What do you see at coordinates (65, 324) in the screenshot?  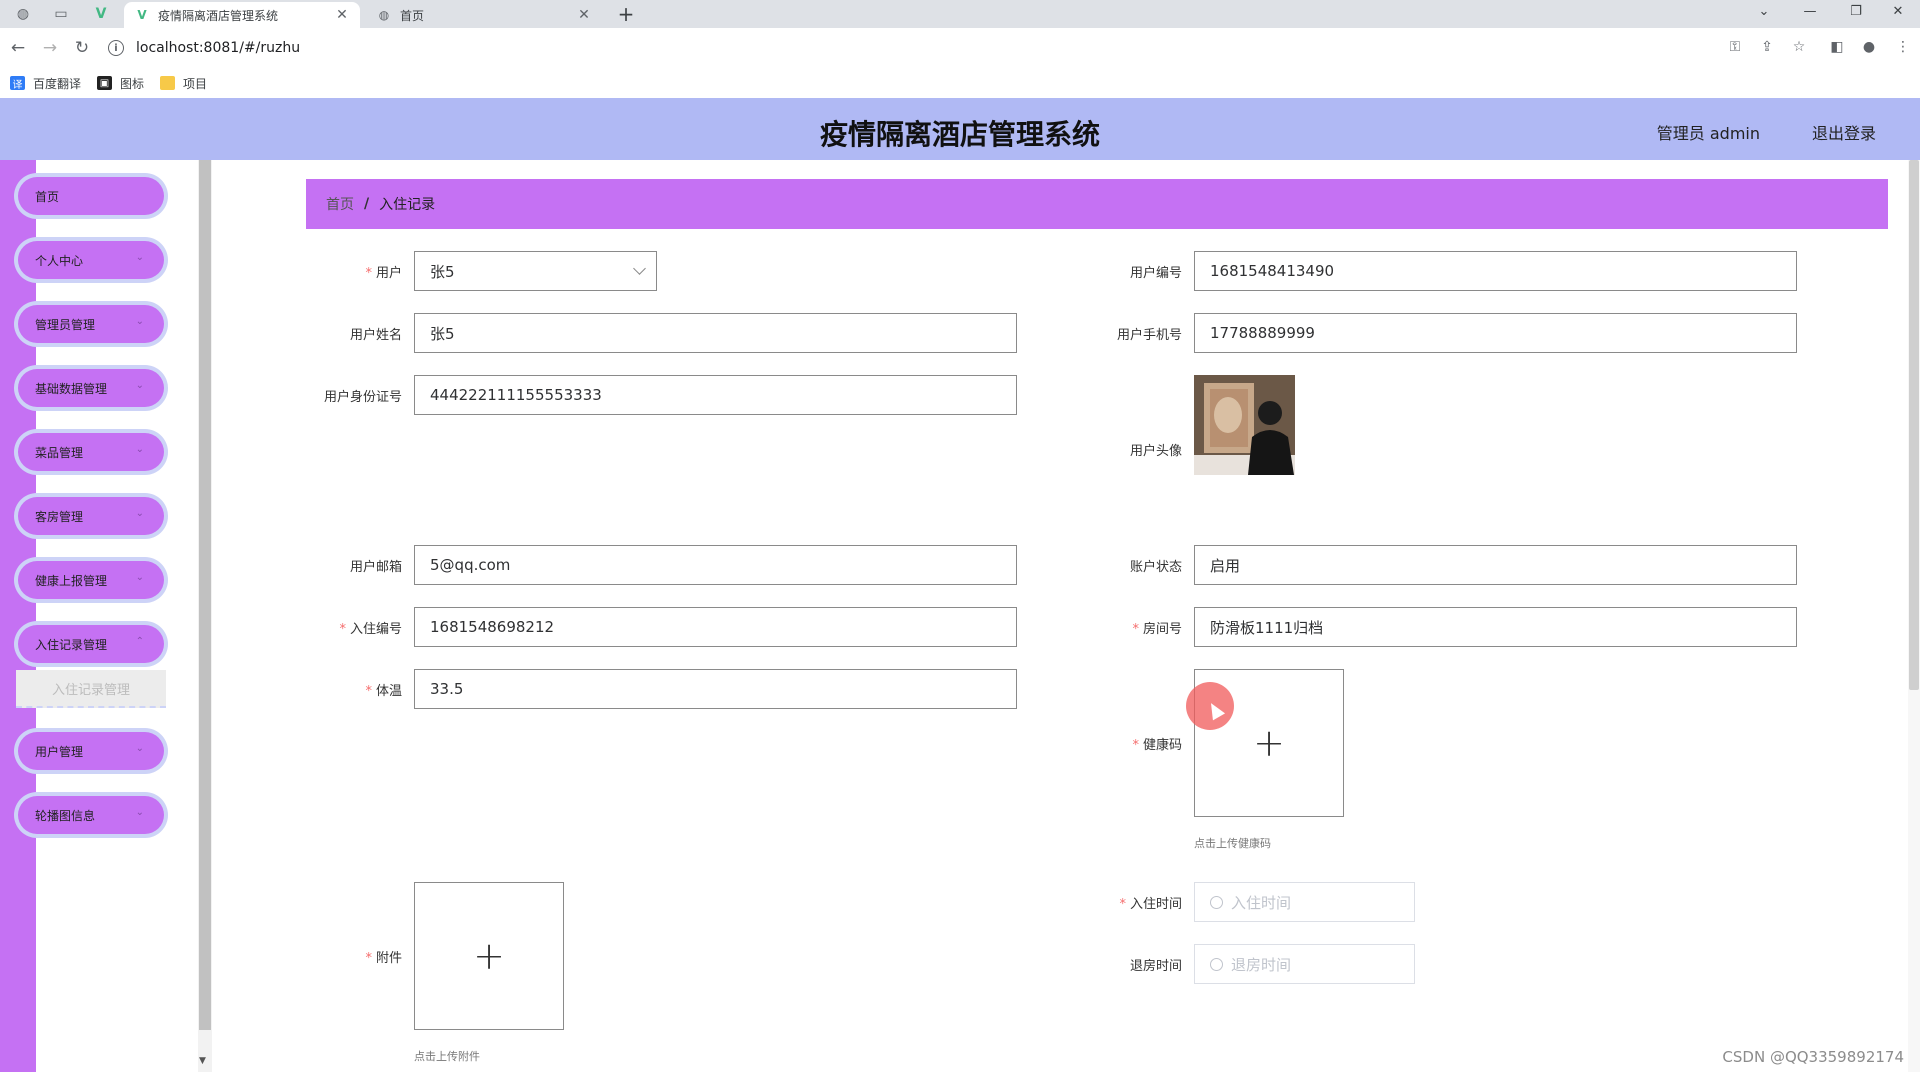 I see `sidebar-item-label: 管理员管理` at bounding box center [65, 324].